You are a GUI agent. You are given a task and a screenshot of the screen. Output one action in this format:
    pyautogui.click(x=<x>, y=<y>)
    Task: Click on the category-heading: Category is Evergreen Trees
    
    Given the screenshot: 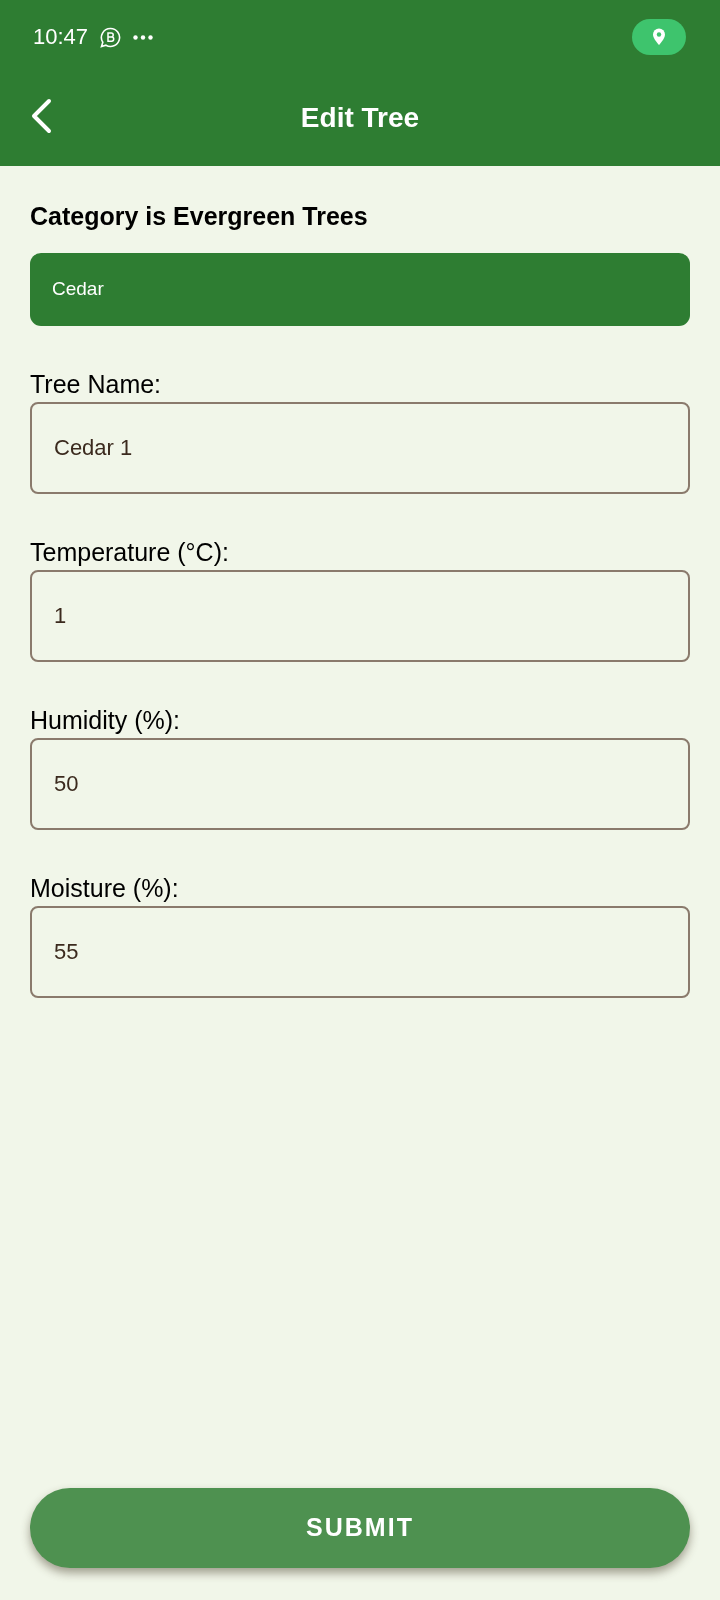 What is the action you would take?
    pyautogui.click(x=199, y=216)
    